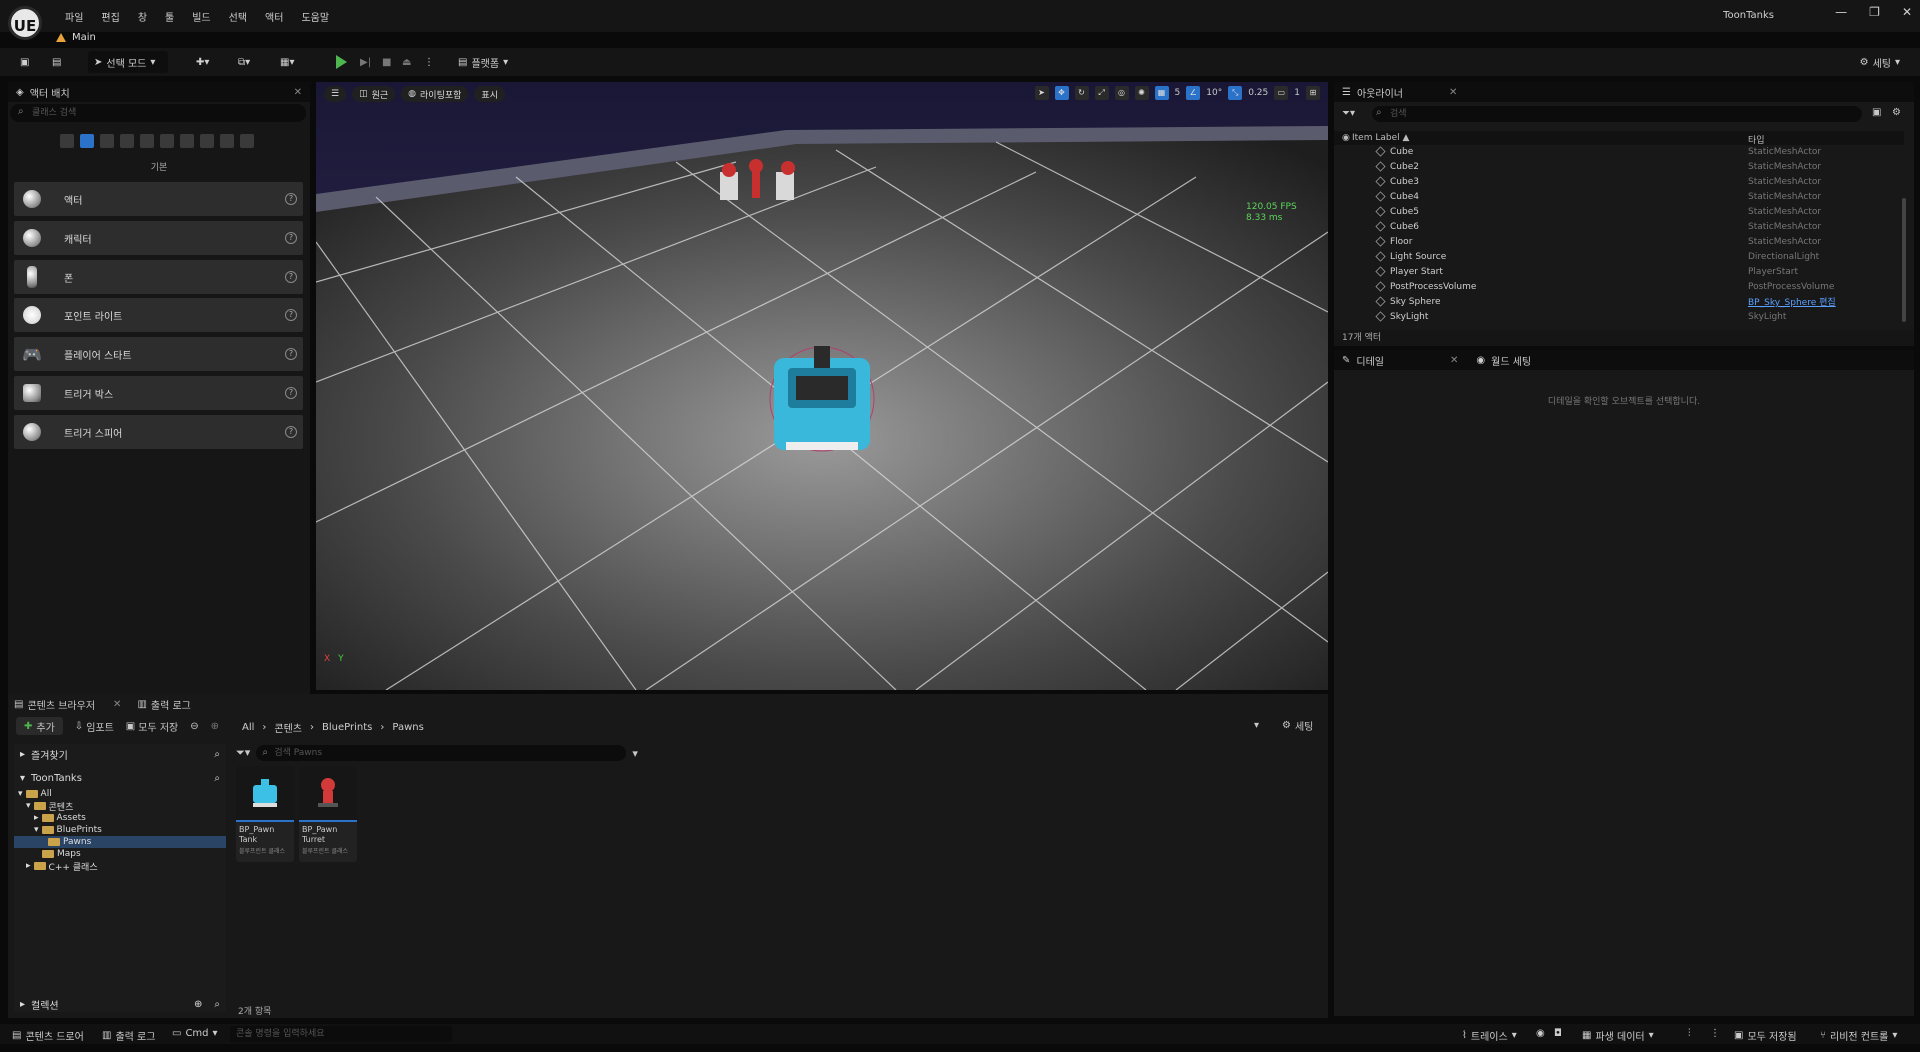 This screenshot has width=1920, height=1052. I want to click on place-item-pawn: 폰 ?, so click(158, 277).